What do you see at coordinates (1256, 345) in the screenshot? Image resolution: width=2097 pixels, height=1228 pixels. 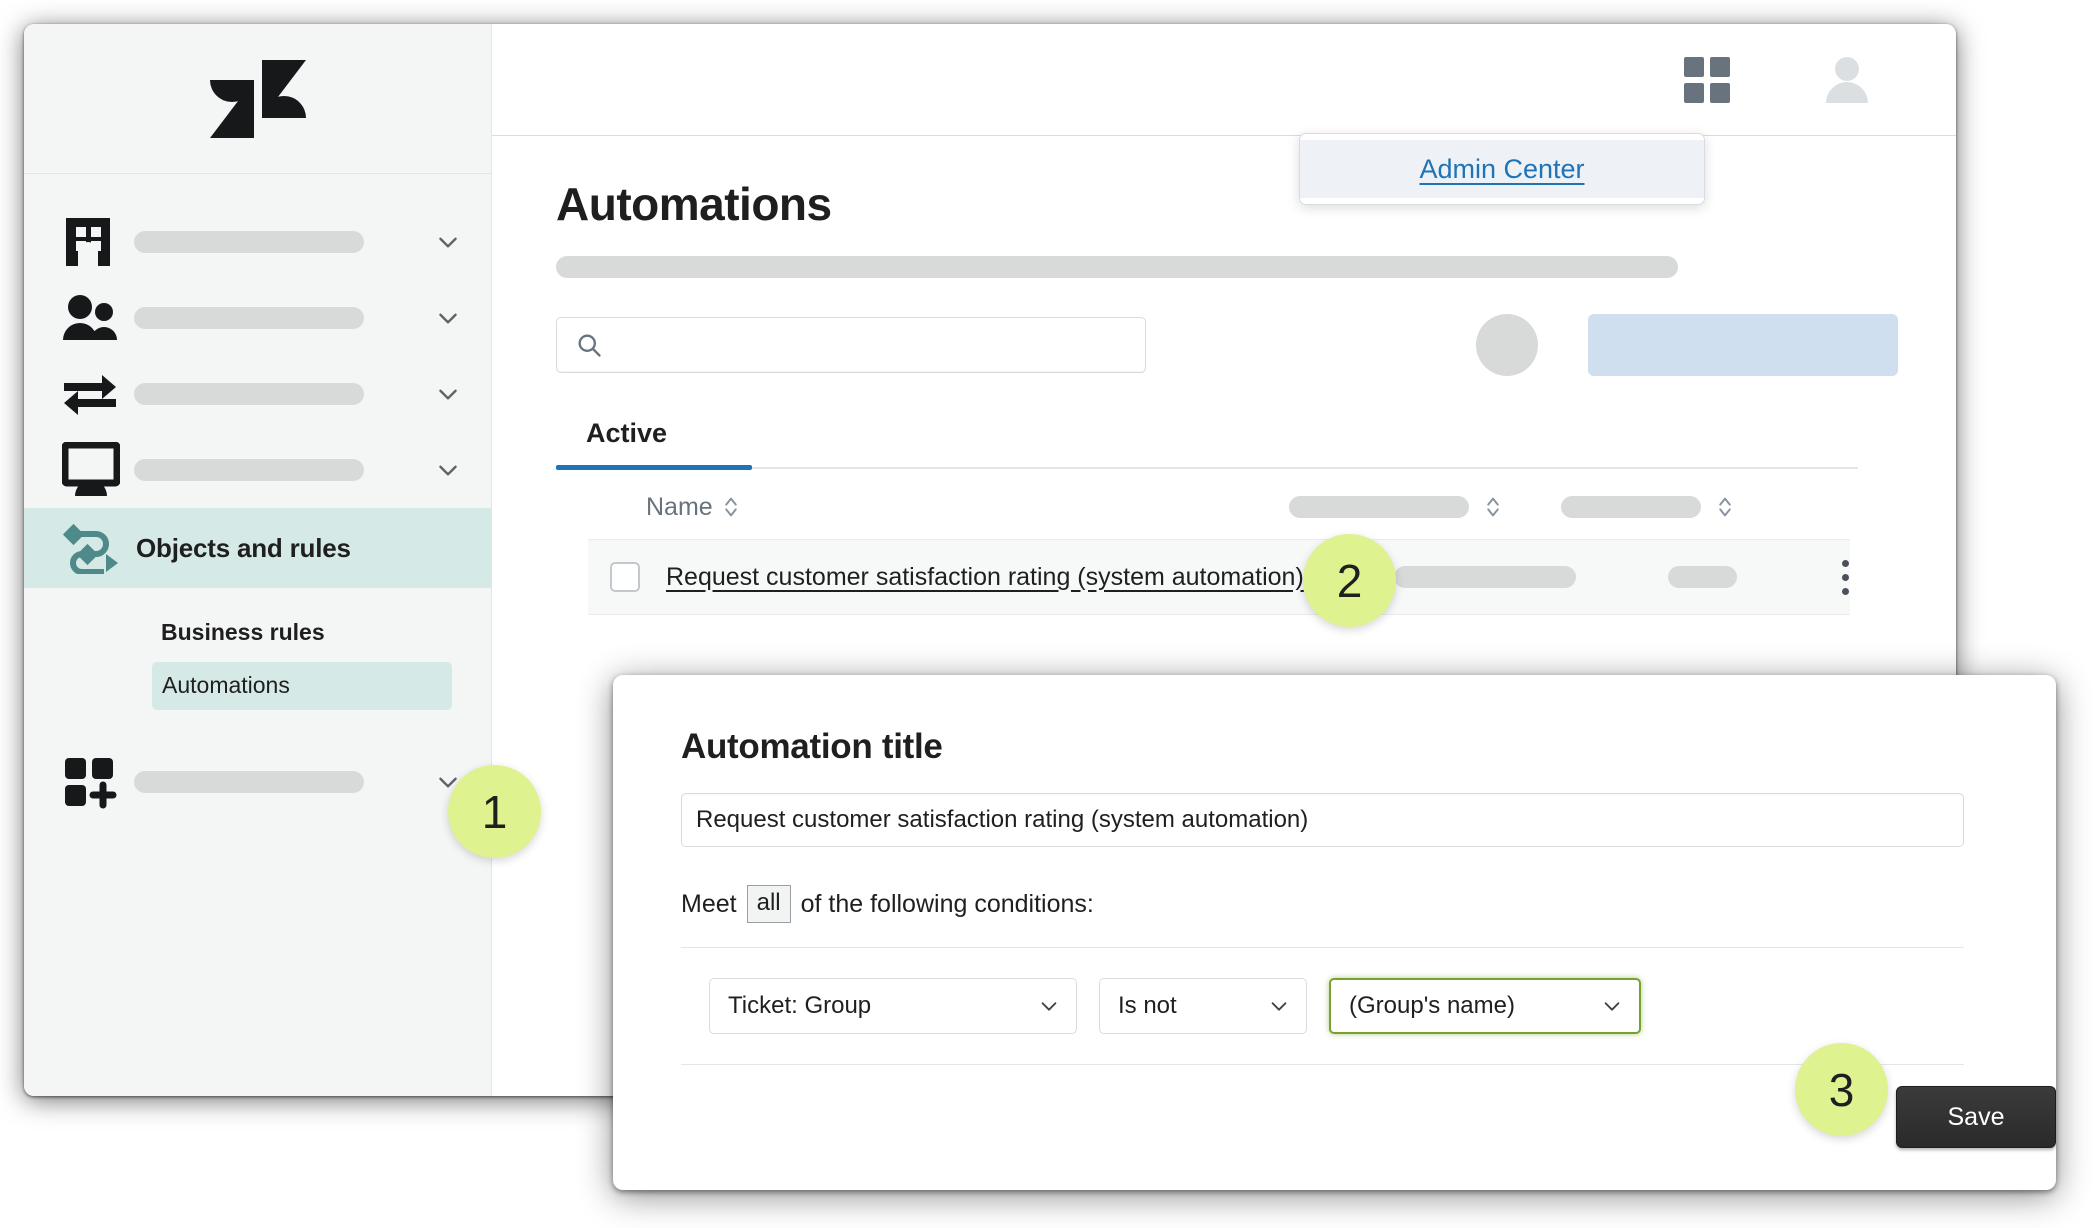 I see `toolbar` at bounding box center [1256, 345].